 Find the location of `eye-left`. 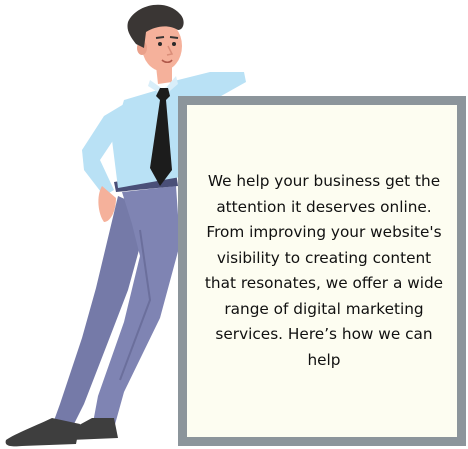

eye-left is located at coordinates (160, 44).